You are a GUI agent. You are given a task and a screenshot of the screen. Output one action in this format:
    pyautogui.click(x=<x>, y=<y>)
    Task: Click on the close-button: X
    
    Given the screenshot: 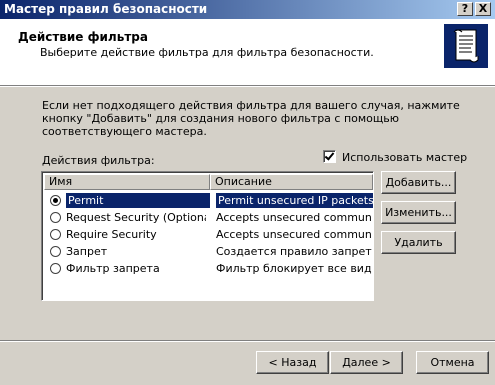 What is the action you would take?
    pyautogui.click(x=483, y=9)
    